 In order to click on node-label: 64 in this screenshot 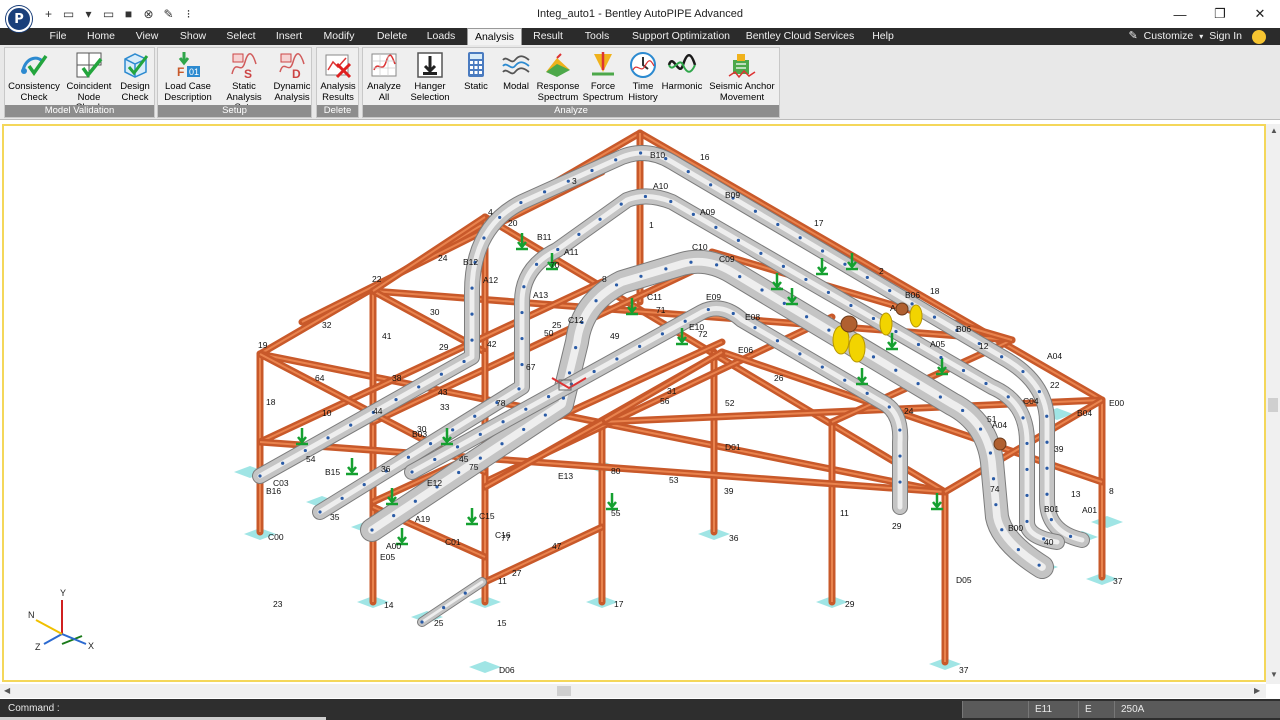, I will do `click(320, 378)`.